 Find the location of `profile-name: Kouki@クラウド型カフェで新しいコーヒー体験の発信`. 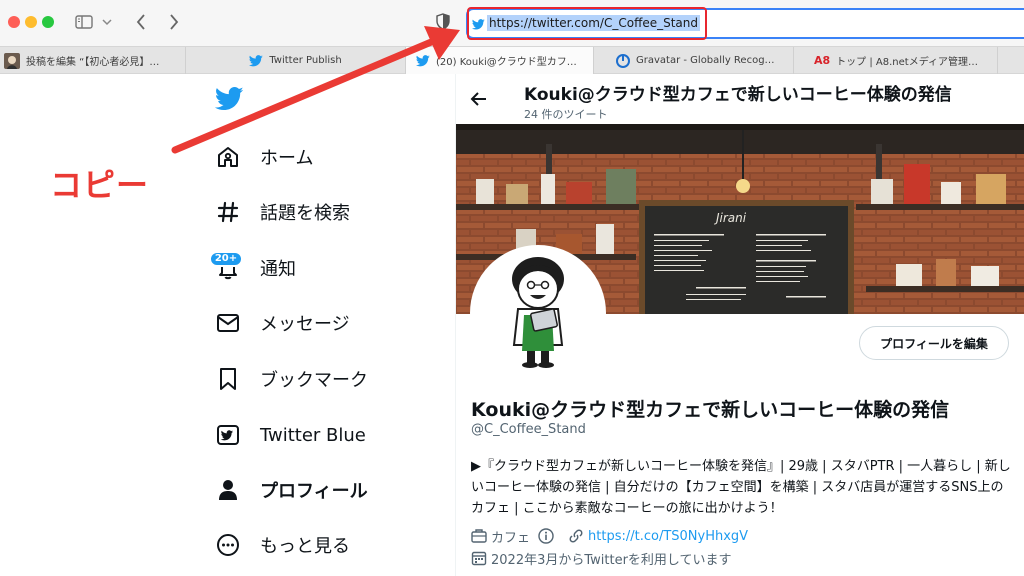

profile-name: Kouki@クラウド型カフェで新しいコーヒー体験の発信 is located at coordinates (710, 410).